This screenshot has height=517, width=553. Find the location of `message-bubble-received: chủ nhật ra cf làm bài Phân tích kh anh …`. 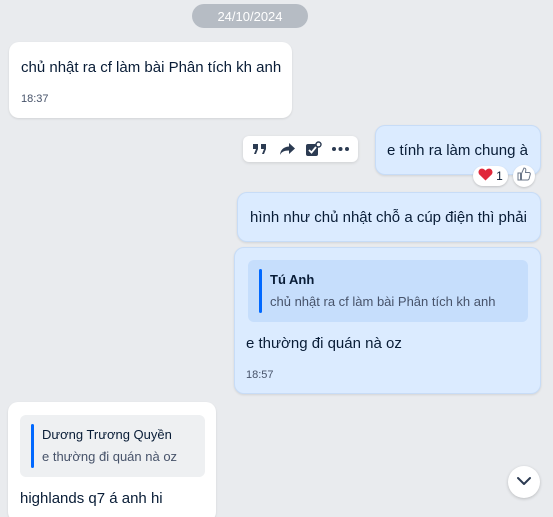

message-bubble-received: chủ nhật ra cf làm bài Phân tích kh anh … is located at coordinates (150, 80).